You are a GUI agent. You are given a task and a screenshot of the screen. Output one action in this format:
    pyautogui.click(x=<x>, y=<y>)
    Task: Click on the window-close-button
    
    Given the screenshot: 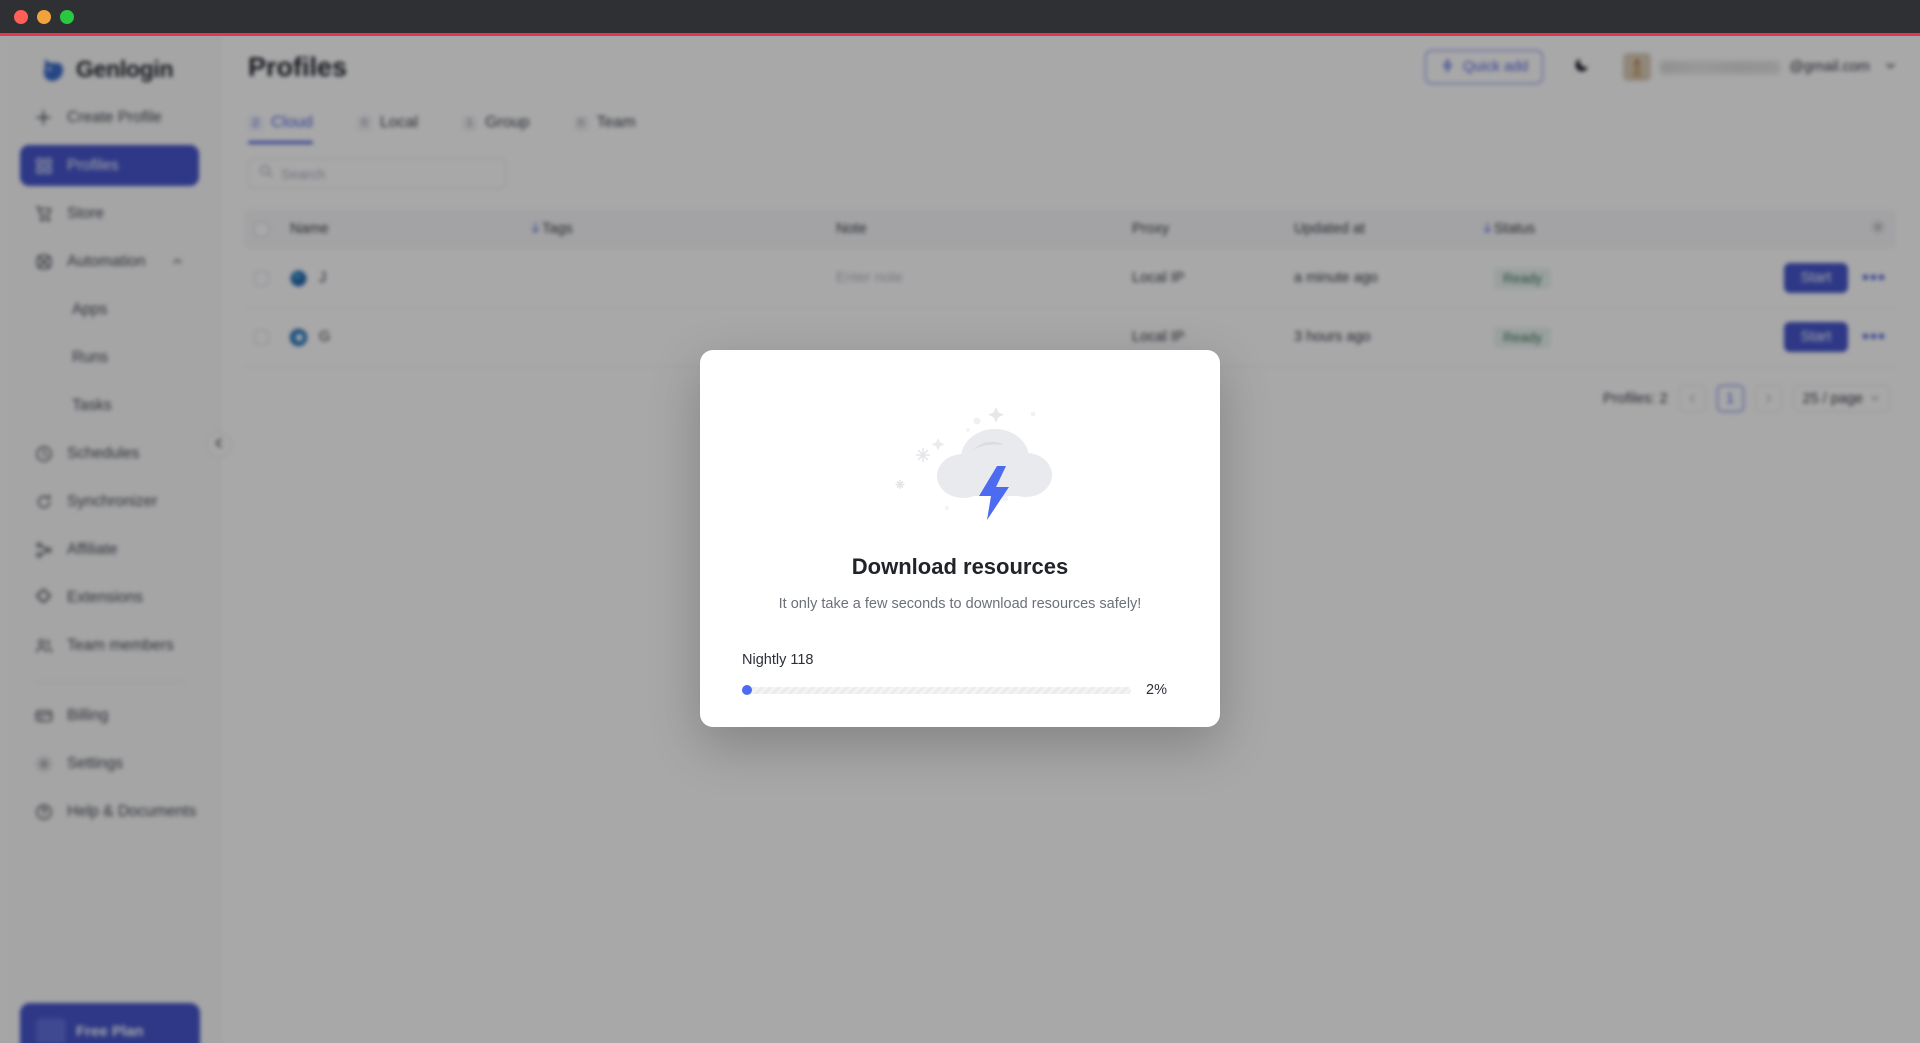 What is the action you would take?
    pyautogui.click(x=21, y=16)
    